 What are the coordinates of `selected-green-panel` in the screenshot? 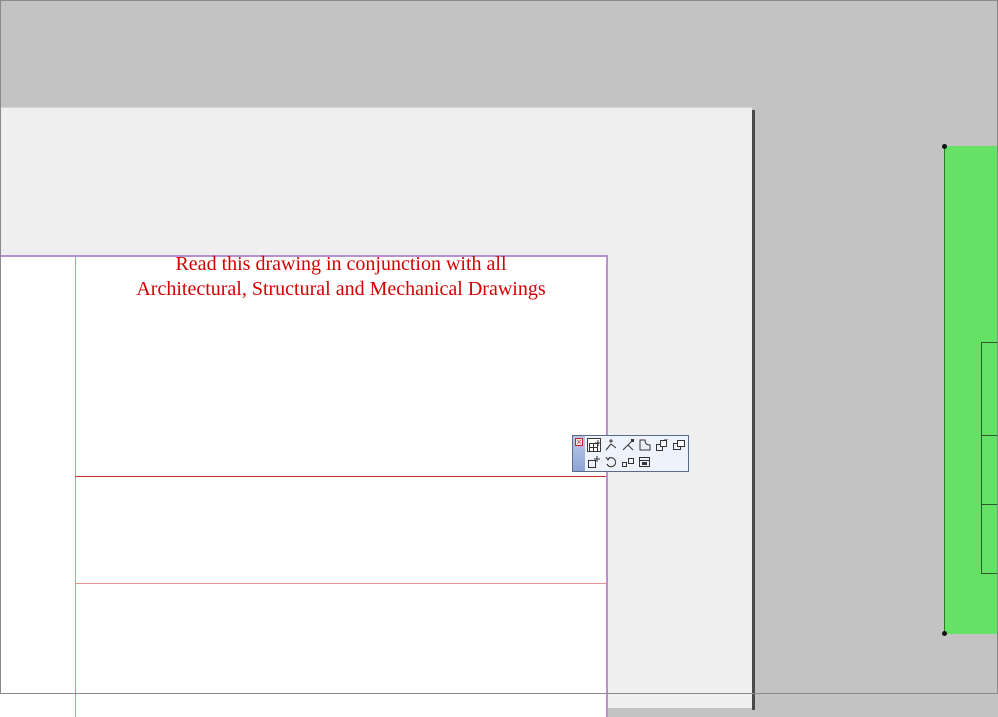 It's located at (971, 390).